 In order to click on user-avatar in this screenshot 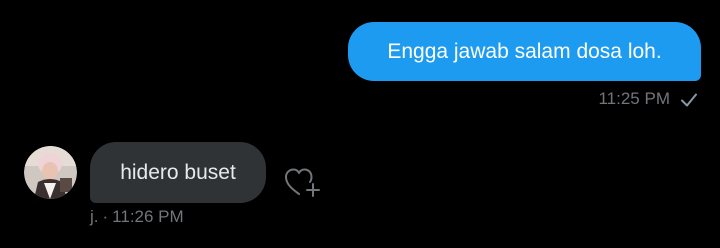, I will do `click(50, 172)`.